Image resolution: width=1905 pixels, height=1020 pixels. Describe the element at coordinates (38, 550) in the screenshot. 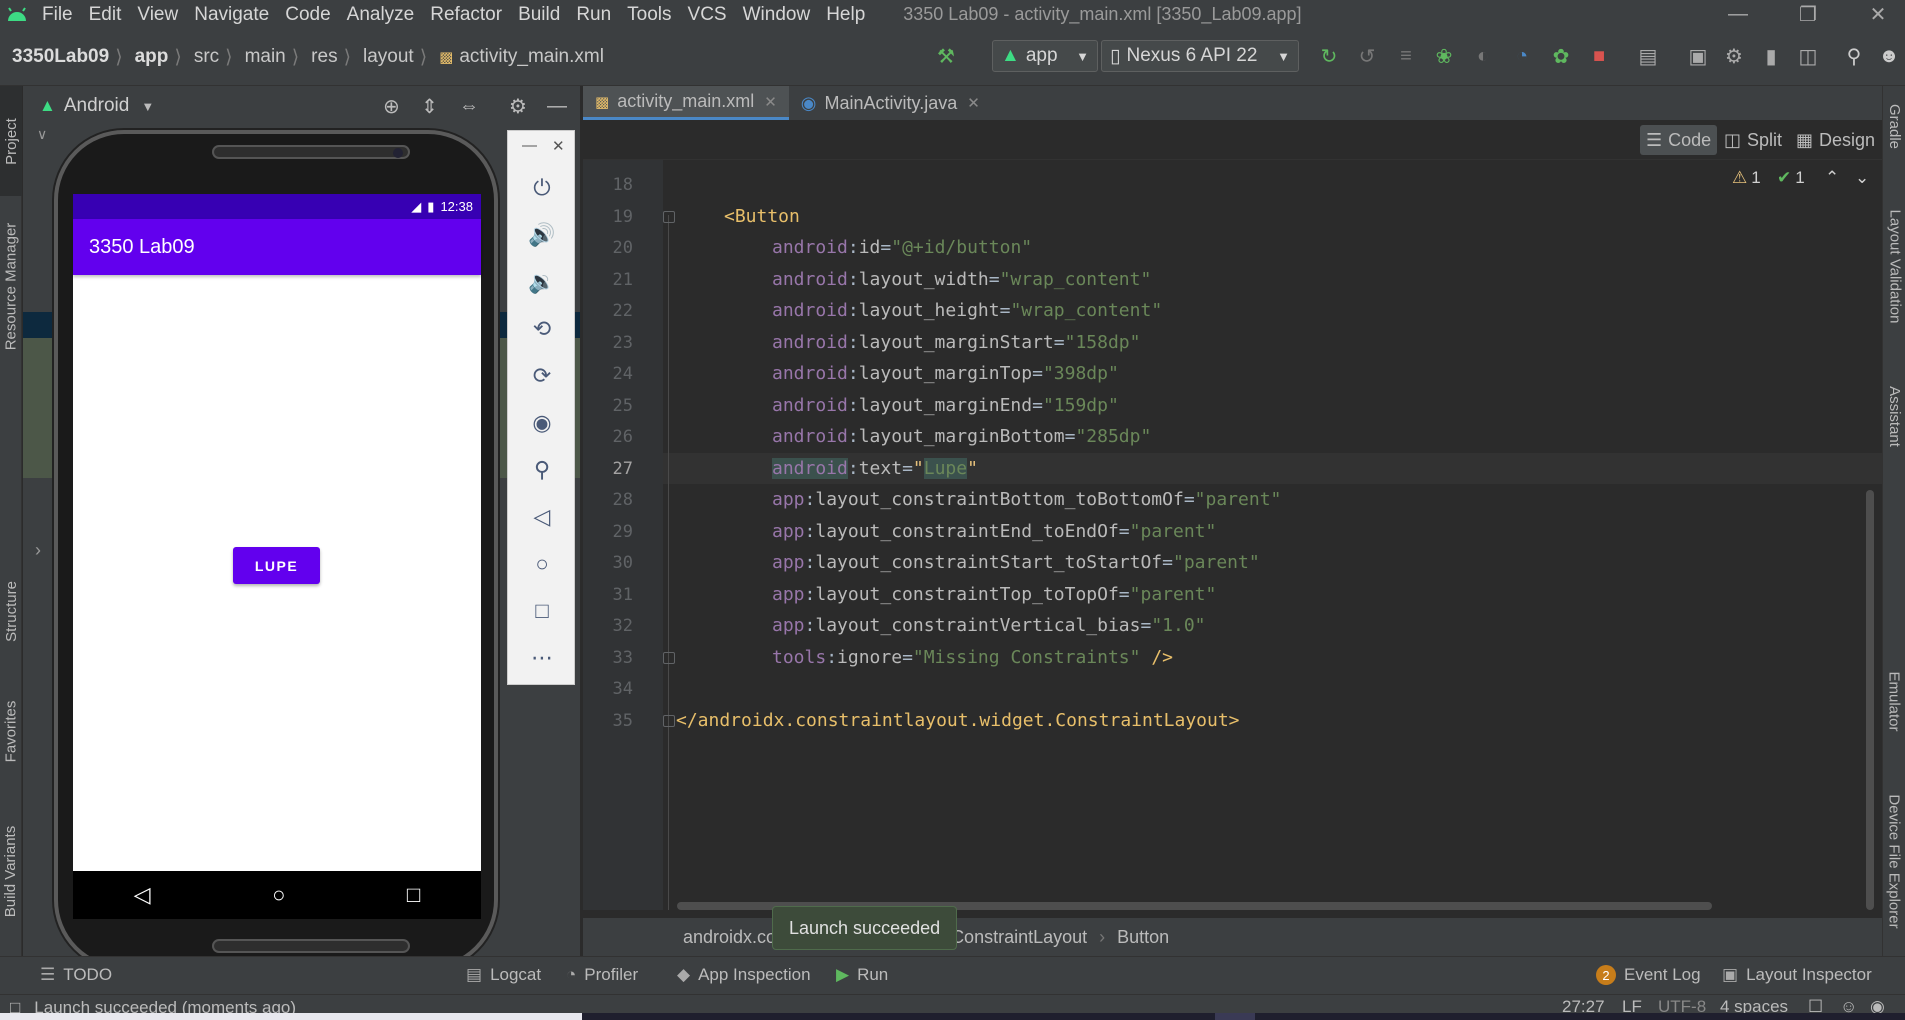

I see `expand-side-icon: ›` at that location.